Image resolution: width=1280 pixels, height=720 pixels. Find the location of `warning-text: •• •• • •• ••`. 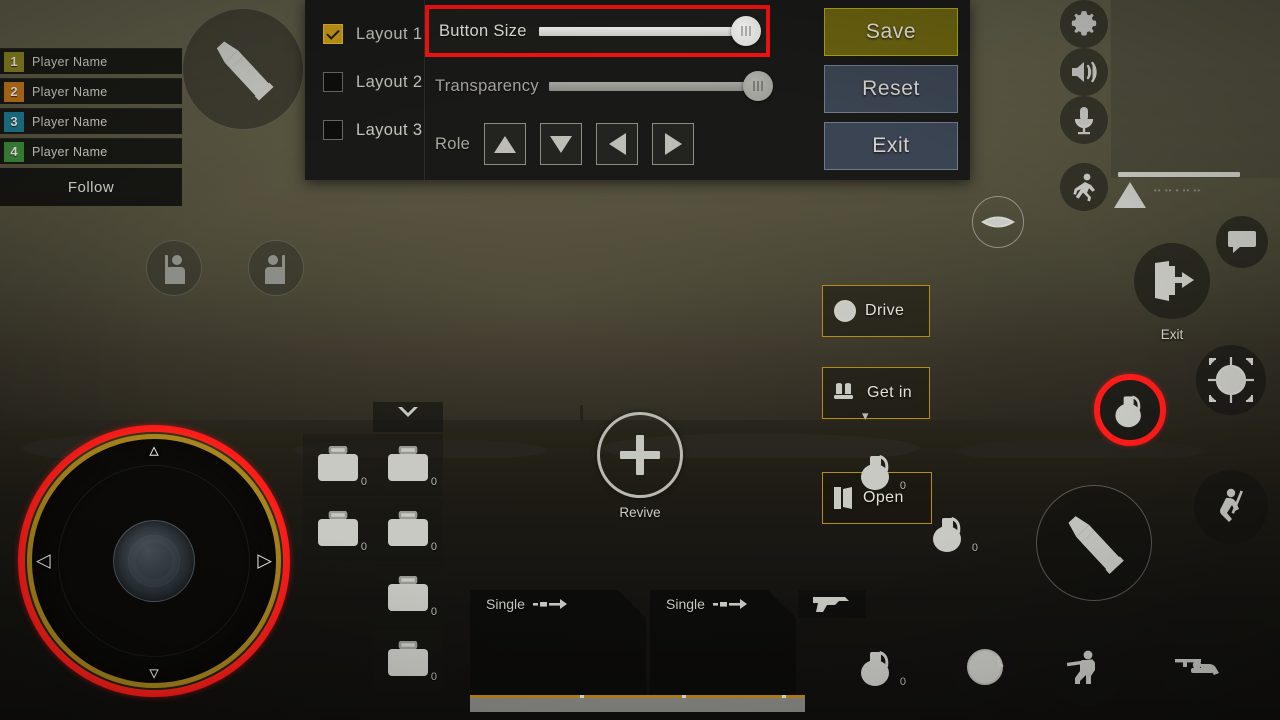

warning-text: •• •• • •• •• is located at coordinates (1178, 190).